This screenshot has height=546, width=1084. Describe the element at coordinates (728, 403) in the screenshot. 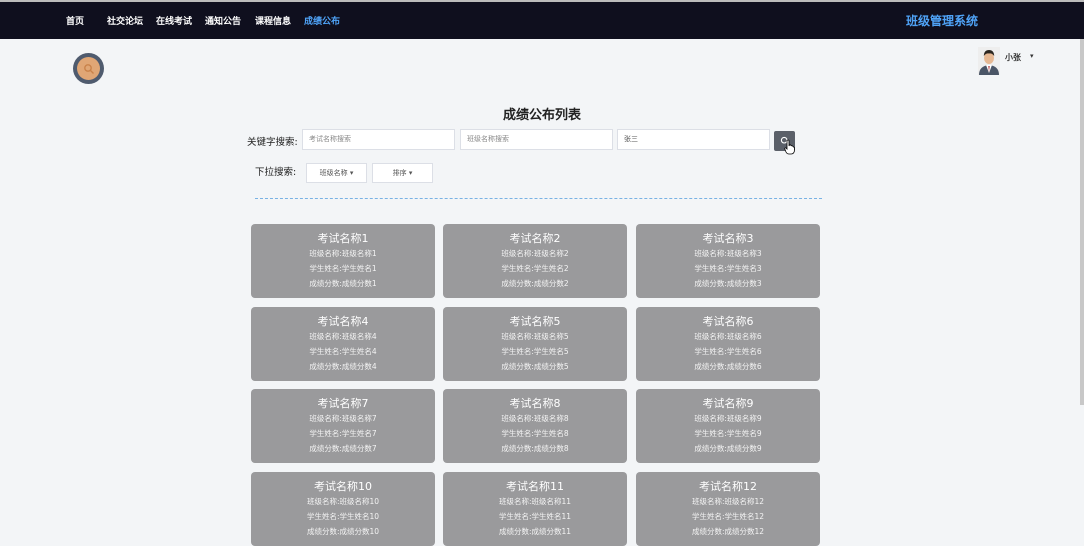

I see `card-exam-title: 考试名称9` at that location.